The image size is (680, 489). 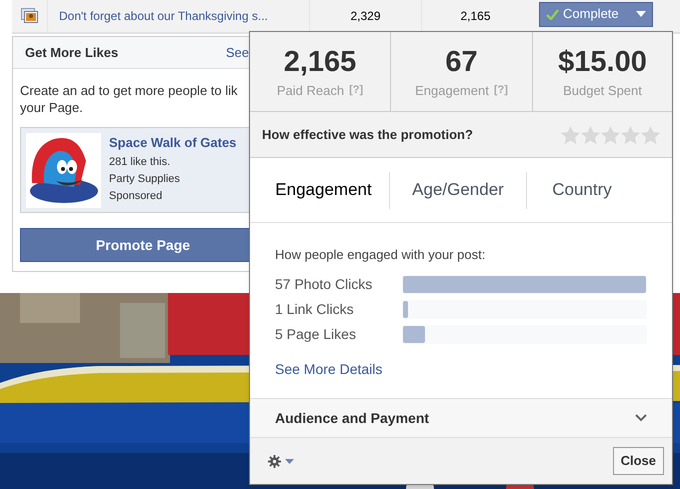 I want to click on card-title: Get More Likes, so click(x=71, y=53).